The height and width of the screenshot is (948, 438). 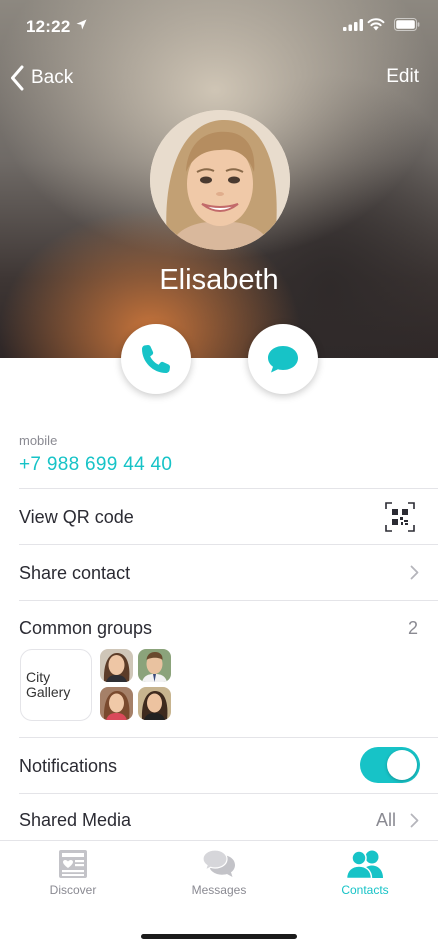 I want to click on contact-name: Elisabeth, so click(x=219, y=280).